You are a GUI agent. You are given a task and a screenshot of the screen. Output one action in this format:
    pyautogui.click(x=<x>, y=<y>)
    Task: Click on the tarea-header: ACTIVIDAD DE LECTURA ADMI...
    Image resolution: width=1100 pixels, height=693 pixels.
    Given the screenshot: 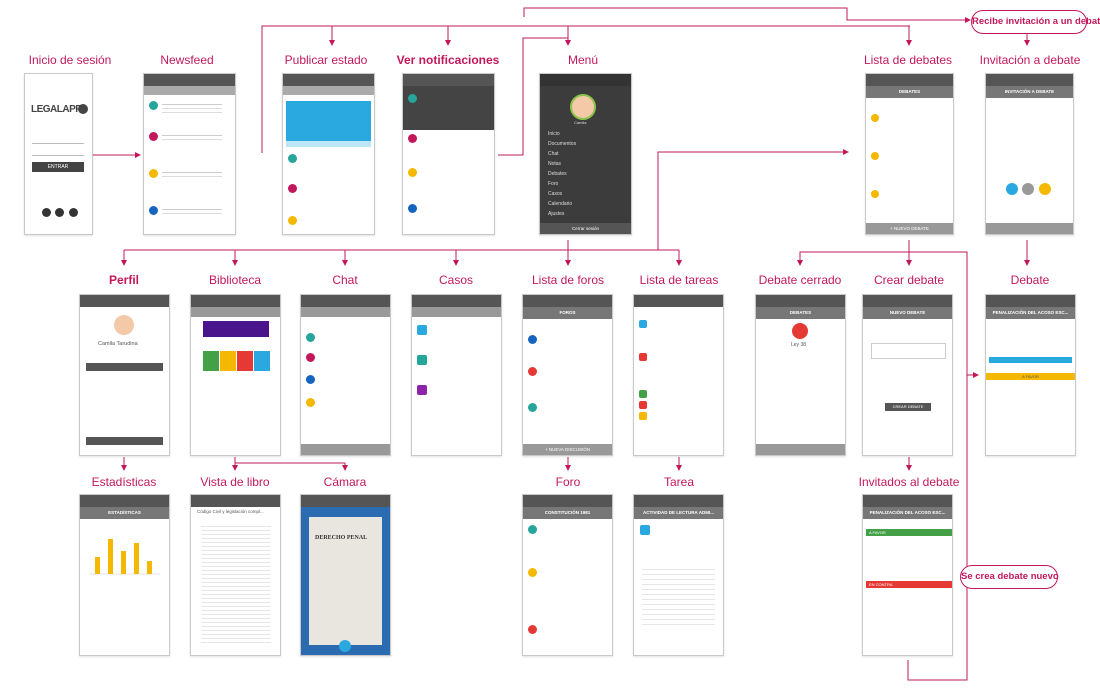 What is the action you would take?
    pyautogui.click(x=678, y=513)
    